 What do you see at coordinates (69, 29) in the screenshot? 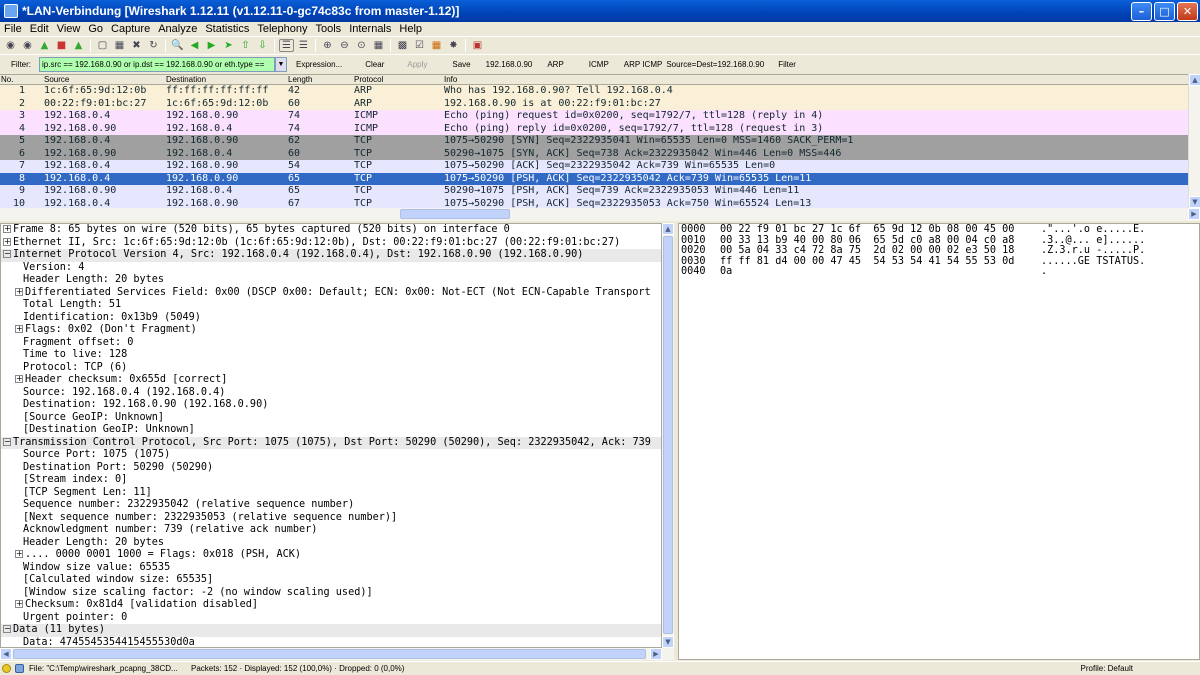
I see `menu-view: View` at bounding box center [69, 29].